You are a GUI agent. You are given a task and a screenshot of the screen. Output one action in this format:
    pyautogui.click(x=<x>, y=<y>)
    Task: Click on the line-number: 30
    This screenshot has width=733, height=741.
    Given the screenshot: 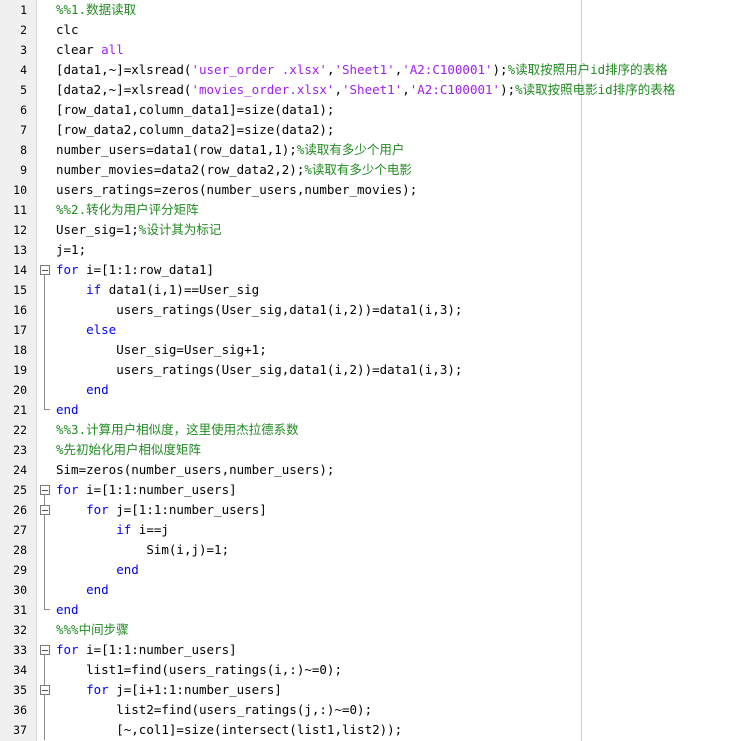 What is the action you would take?
    pyautogui.click(x=13, y=590)
    